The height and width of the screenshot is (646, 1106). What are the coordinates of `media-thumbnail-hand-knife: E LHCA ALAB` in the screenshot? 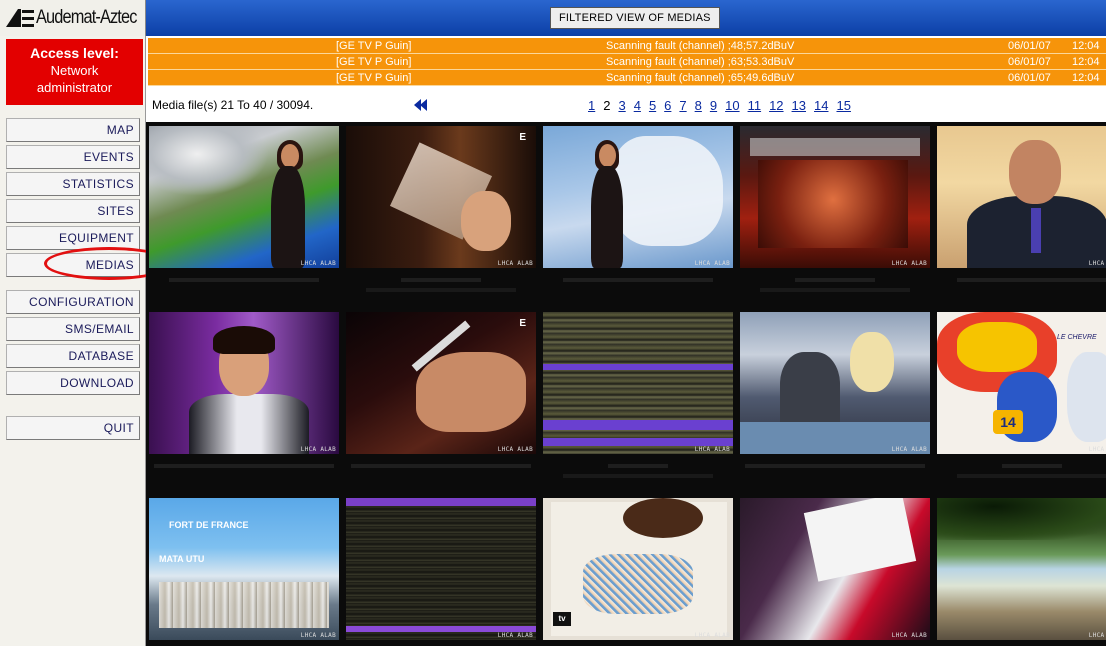 It's located at (441, 383).